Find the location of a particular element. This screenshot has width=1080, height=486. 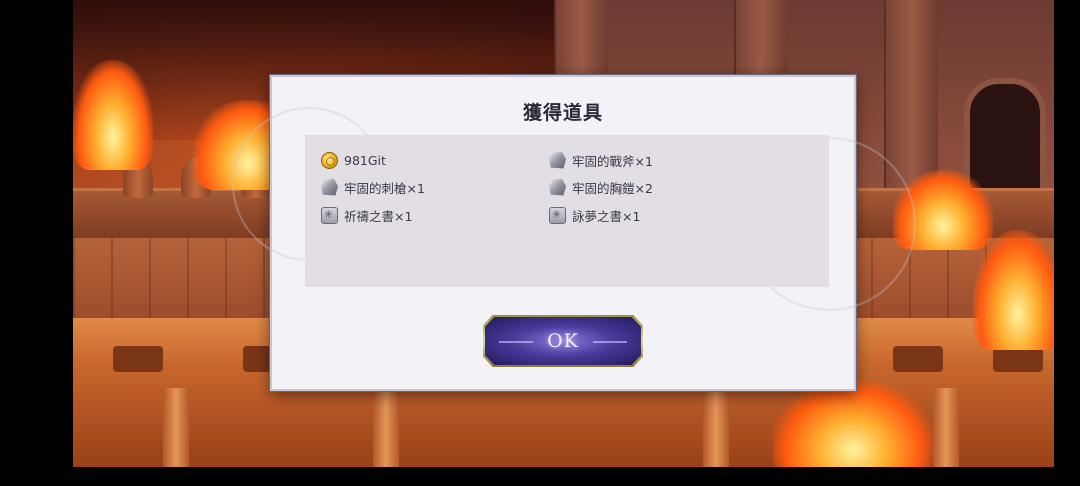

reward-item-label: 牢固的胸鎧×2 is located at coordinates (612, 188).